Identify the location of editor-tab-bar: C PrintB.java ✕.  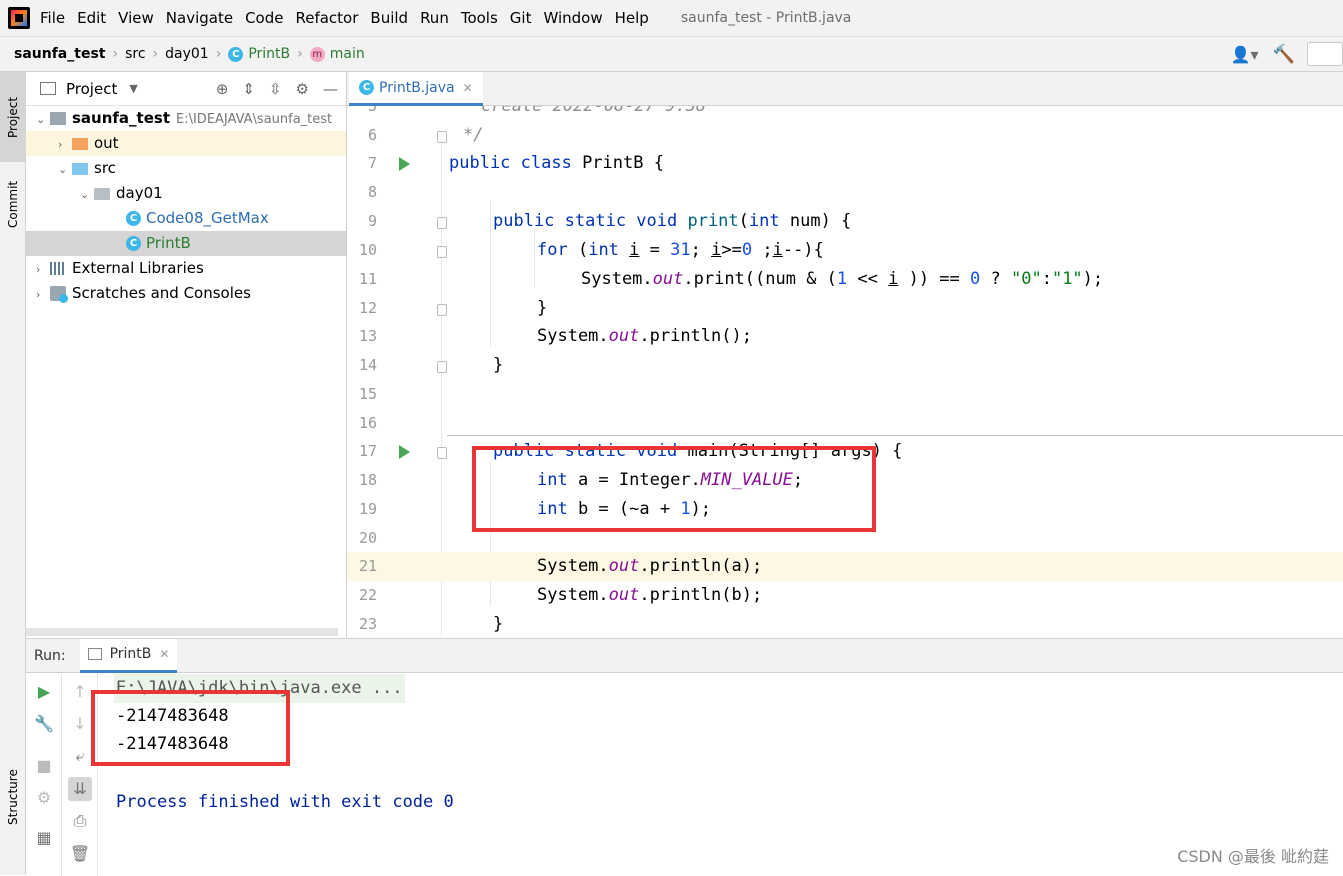
(845, 89).